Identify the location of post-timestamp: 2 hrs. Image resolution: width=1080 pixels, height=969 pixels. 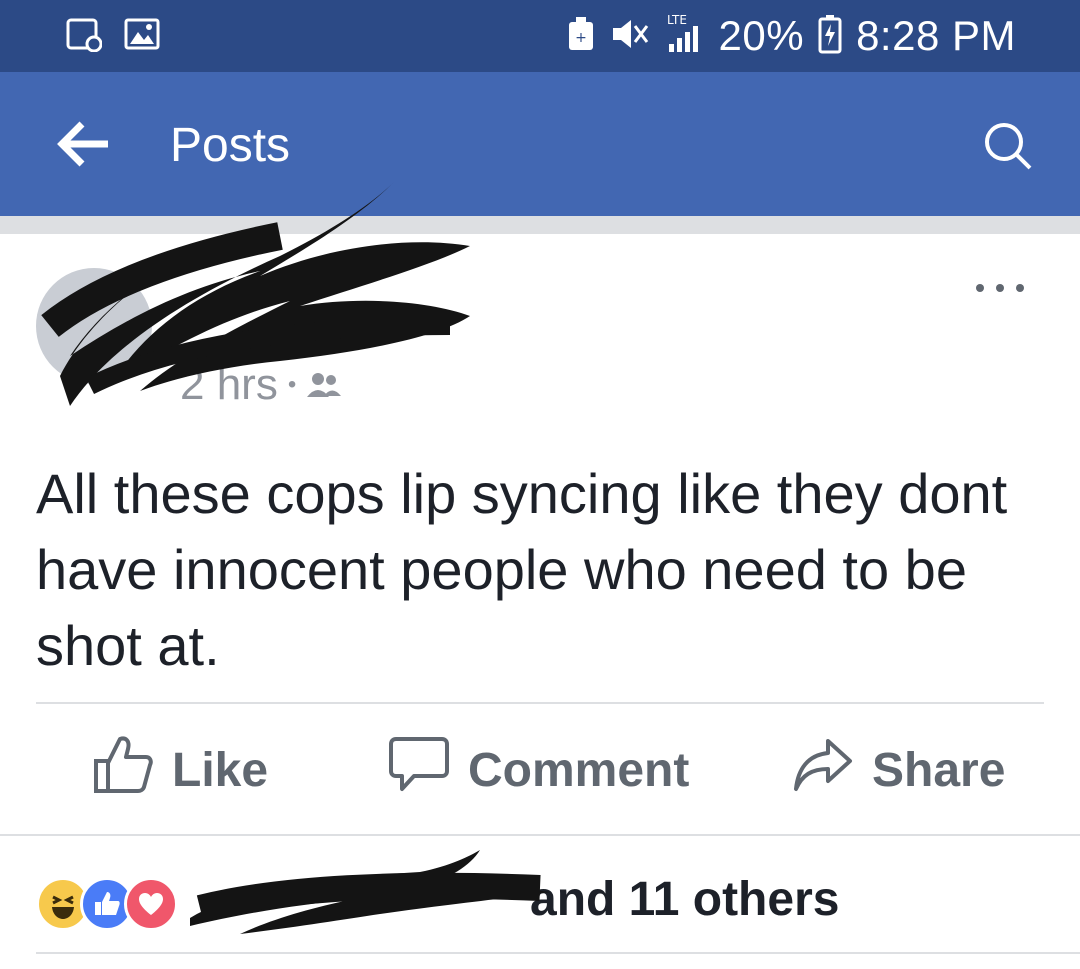
(229, 385).